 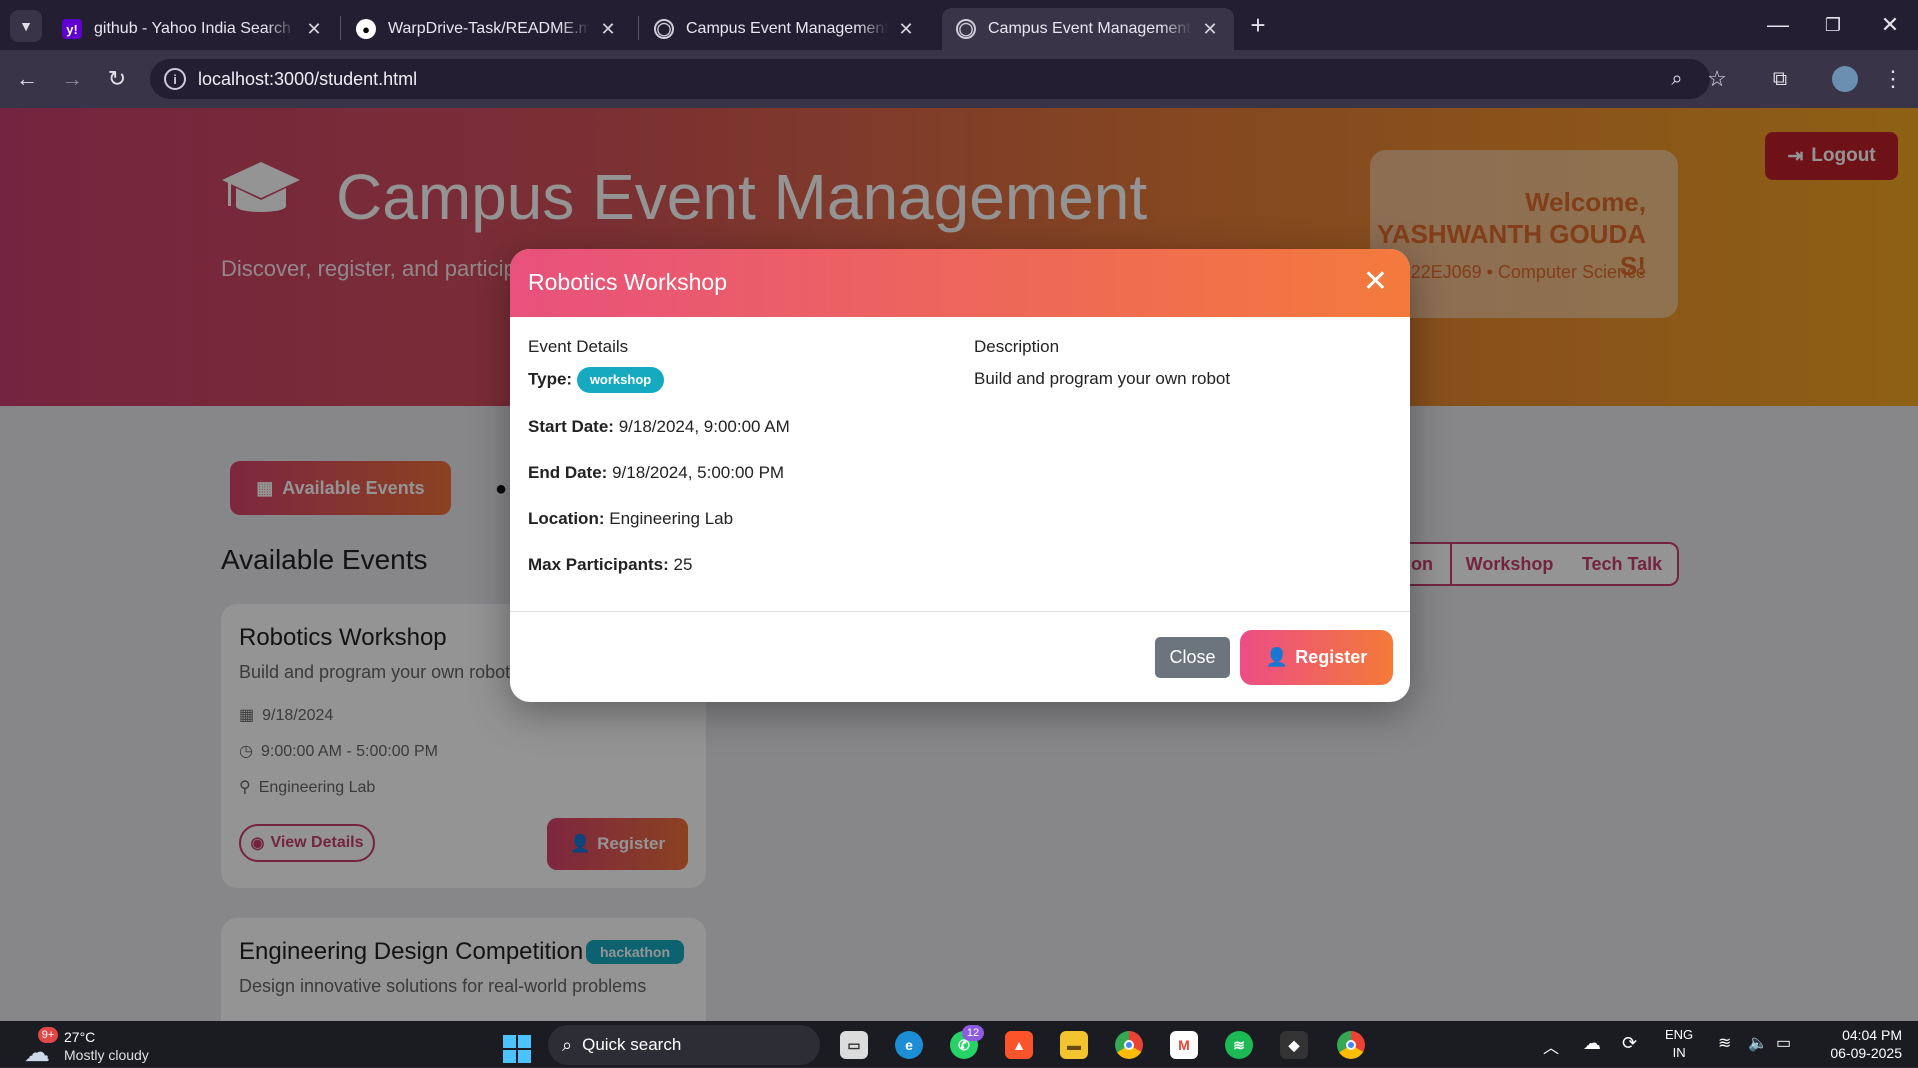 What do you see at coordinates (80, 1037) in the screenshot?
I see `weather-temp: 27°C` at bounding box center [80, 1037].